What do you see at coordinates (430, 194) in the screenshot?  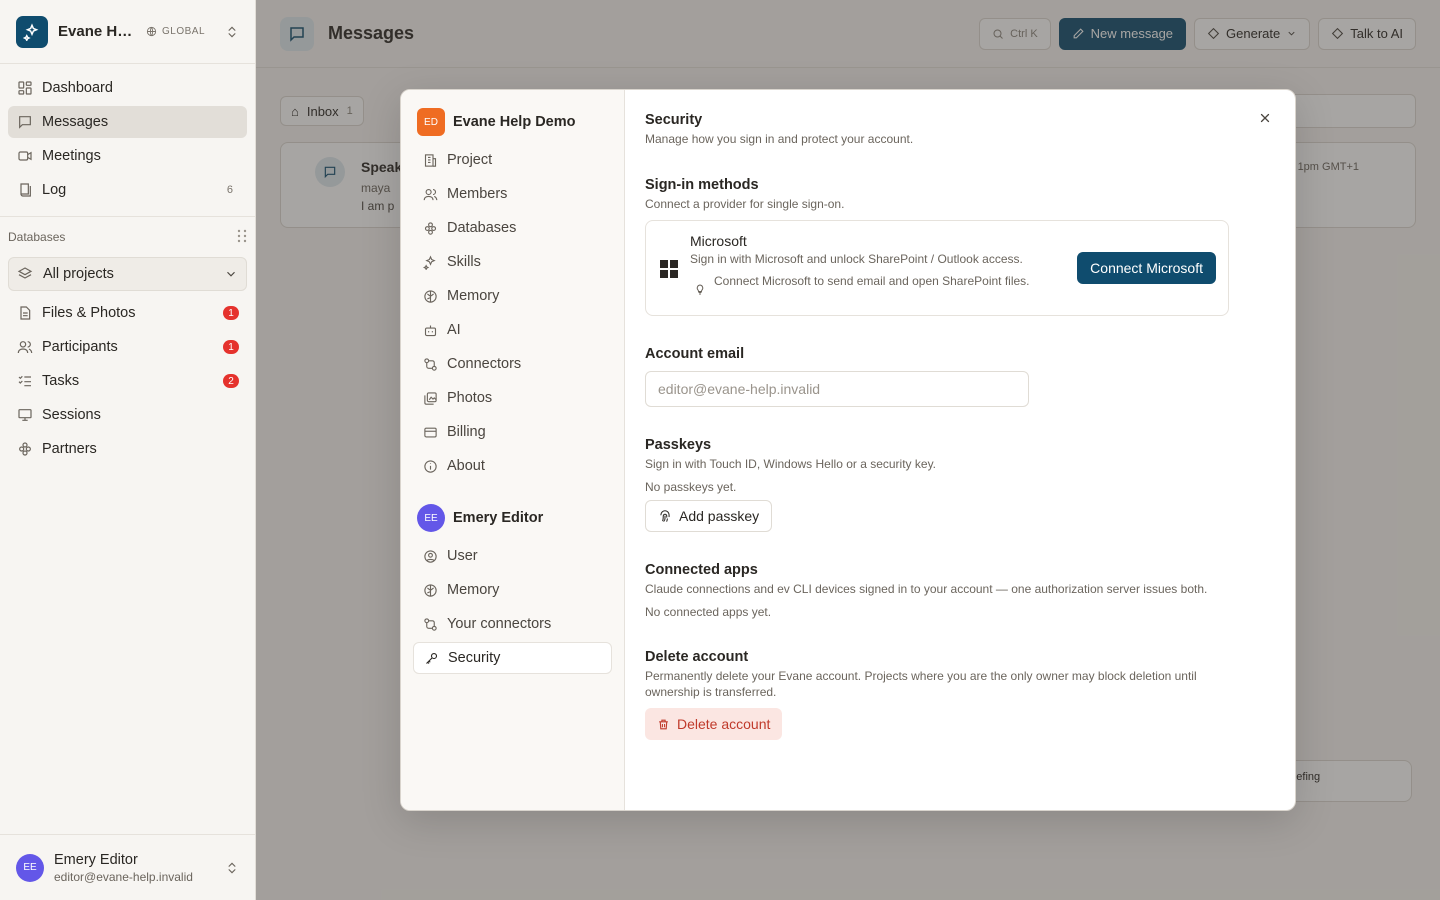 I see `users-icon` at bounding box center [430, 194].